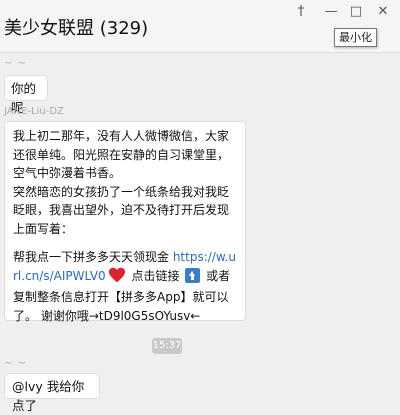 The height and width of the screenshot is (415, 400). What do you see at coordinates (331, 12) in the screenshot?
I see `minimize-icon: —` at bounding box center [331, 12].